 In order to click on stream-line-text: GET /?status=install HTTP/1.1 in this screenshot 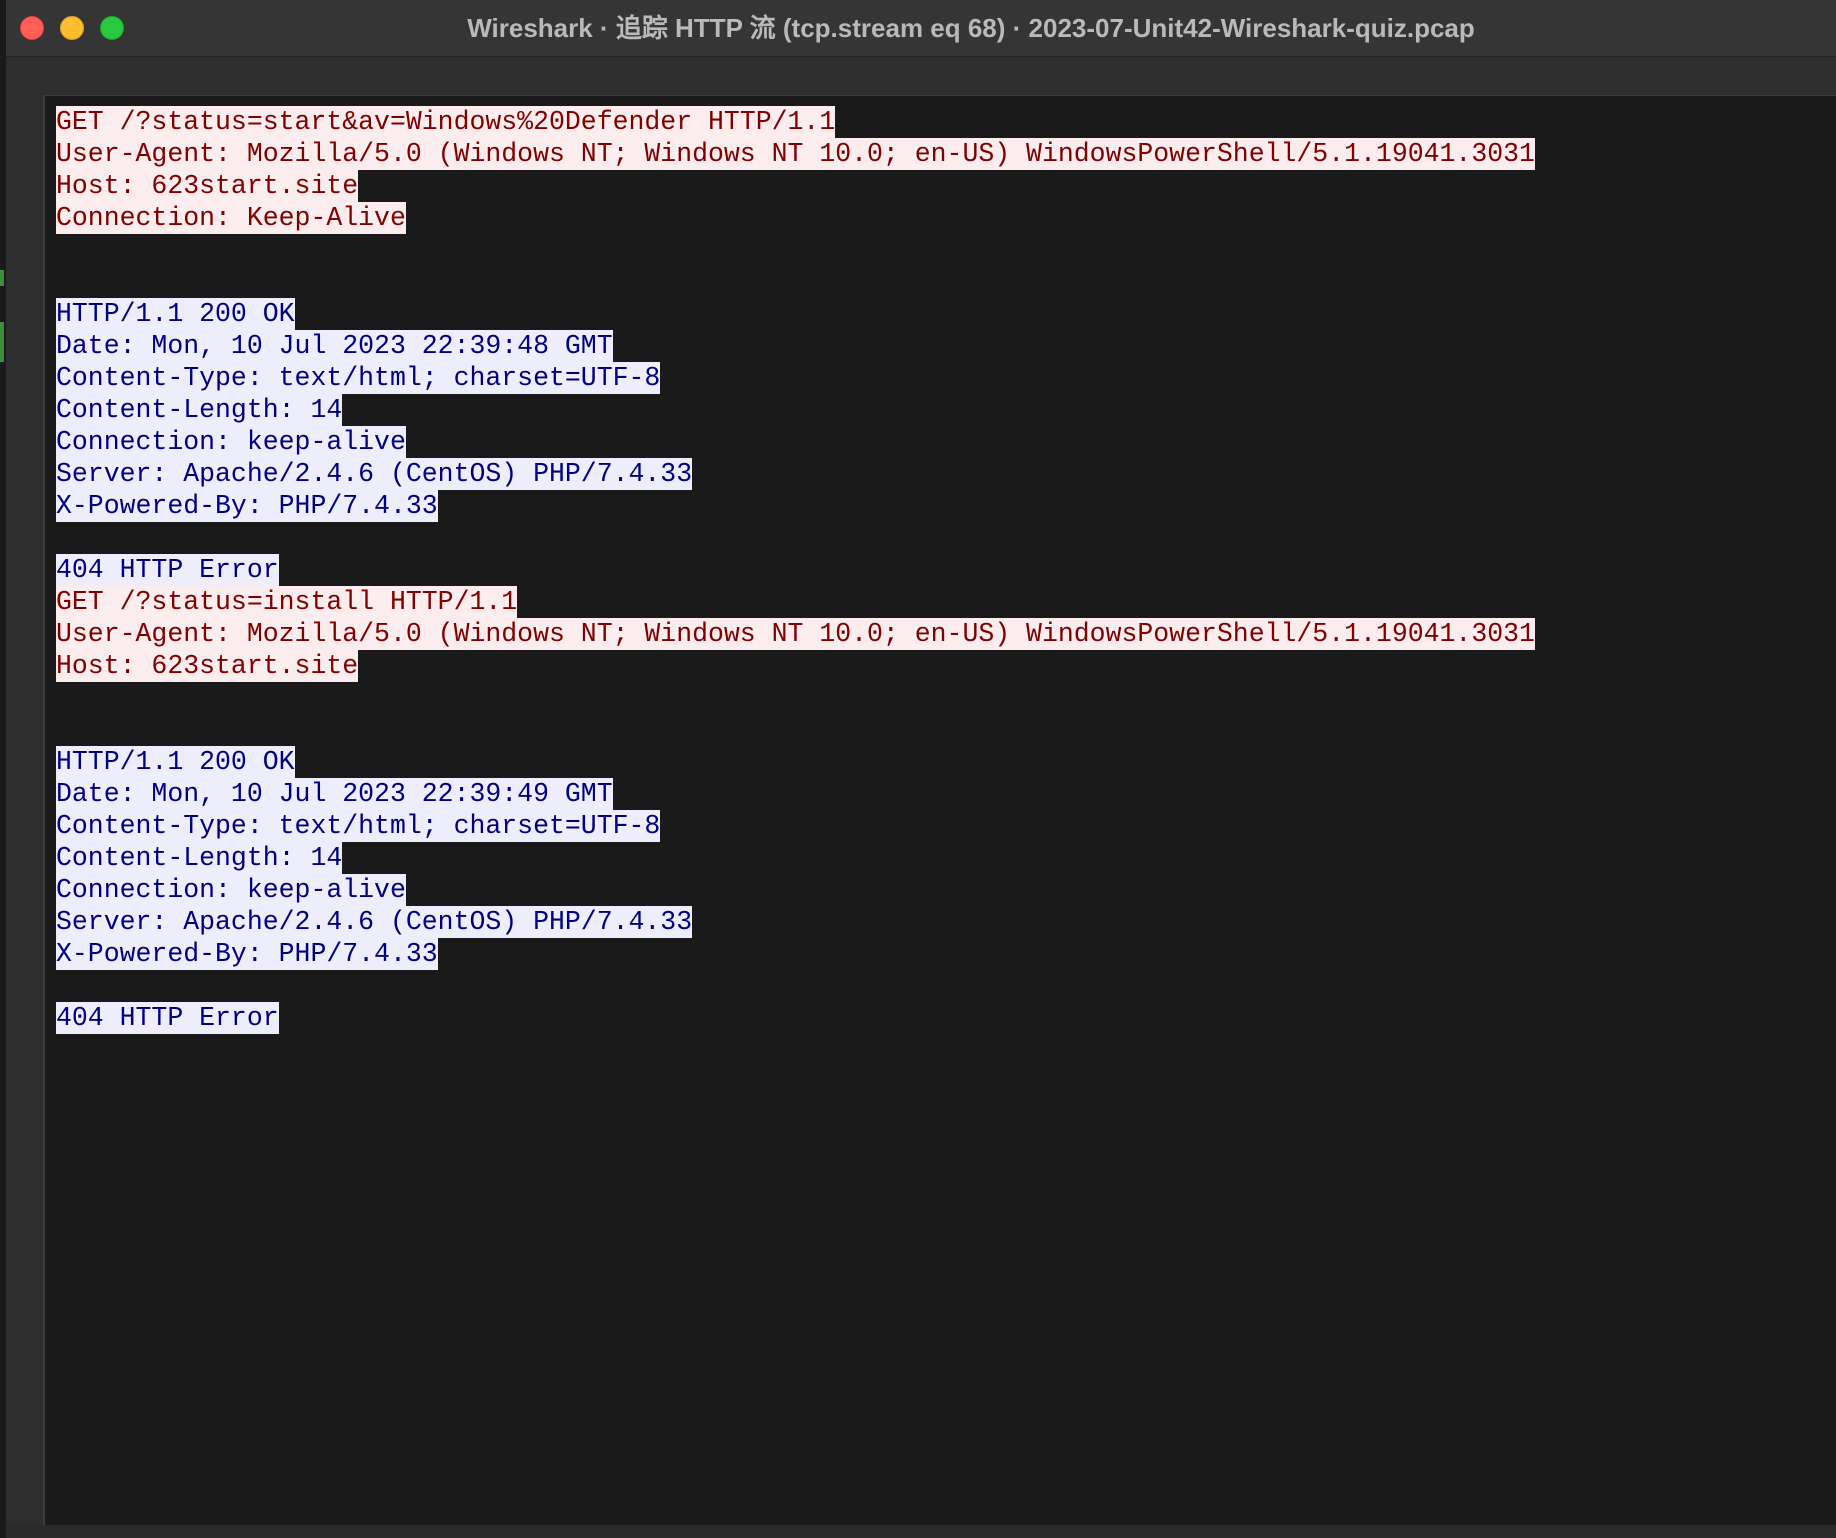, I will do `click(287, 602)`.